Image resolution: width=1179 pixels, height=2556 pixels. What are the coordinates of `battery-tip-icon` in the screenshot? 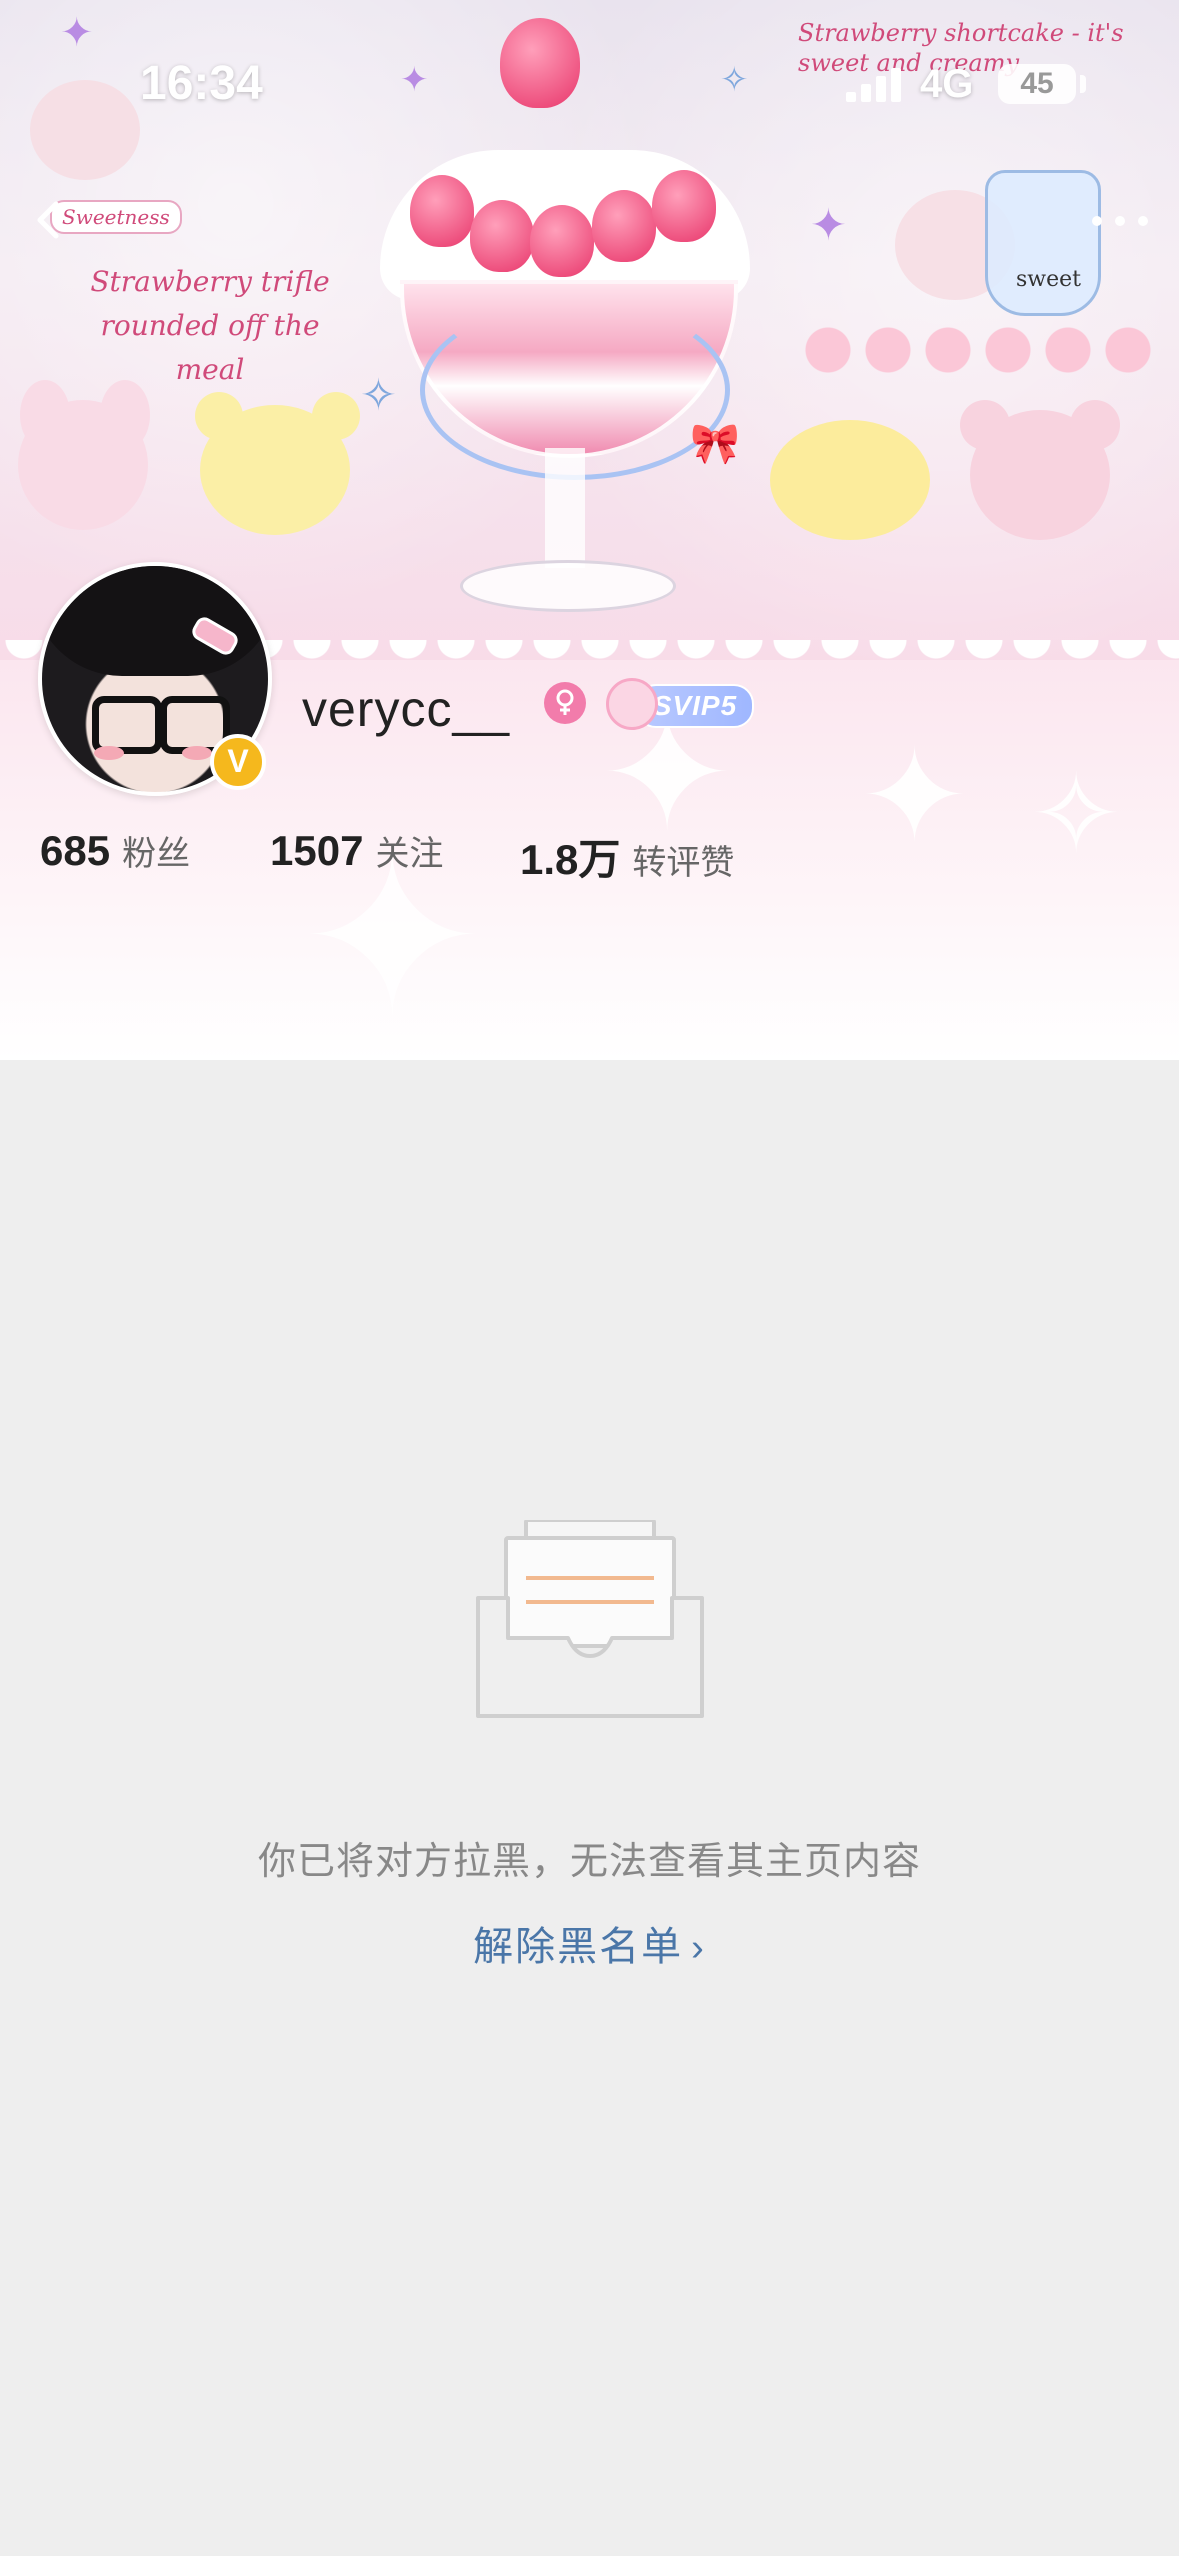 It's located at (1083, 84).